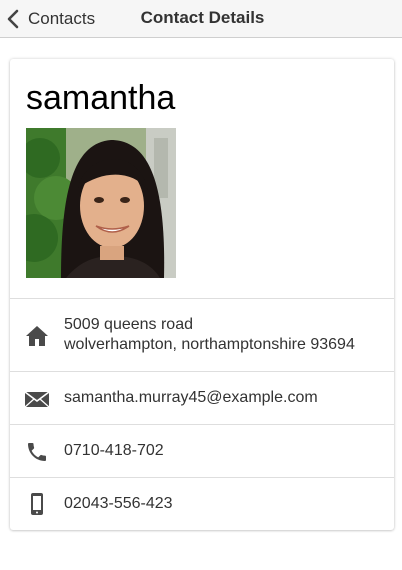 The image size is (402, 570). Describe the element at coordinates (37, 336) in the screenshot. I see `home-icon` at that location.